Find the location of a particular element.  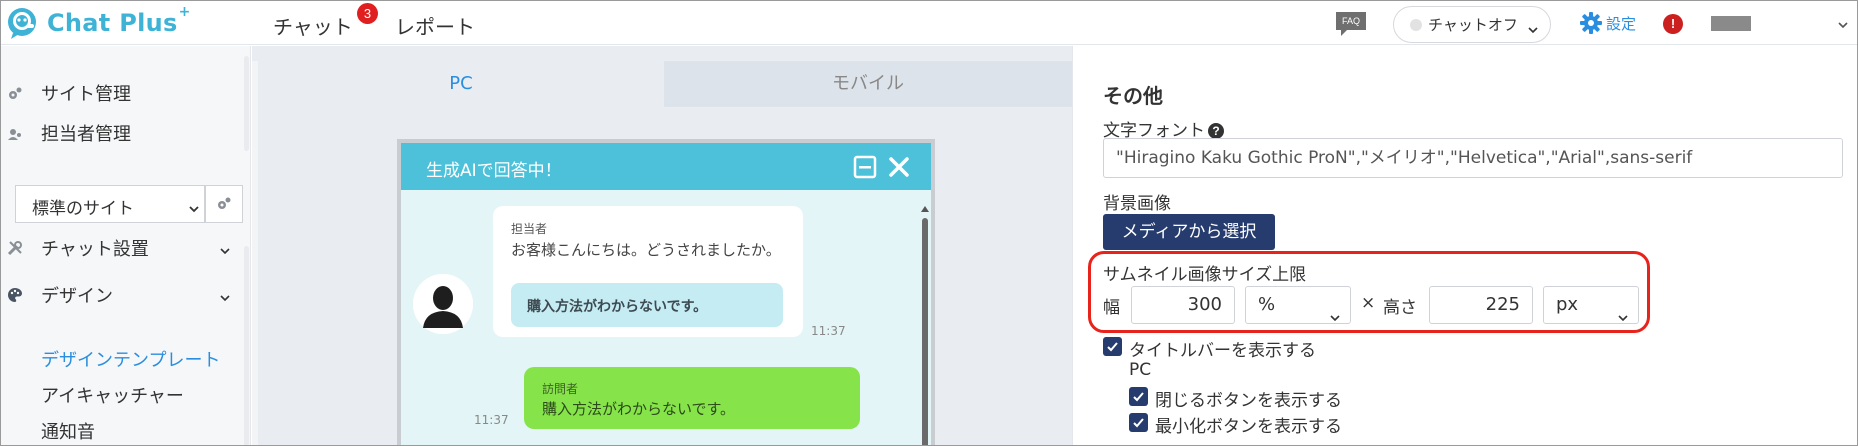

titlebar-checkbox-label: タイトルバーを表示する is located at coordinates (1222, 351).